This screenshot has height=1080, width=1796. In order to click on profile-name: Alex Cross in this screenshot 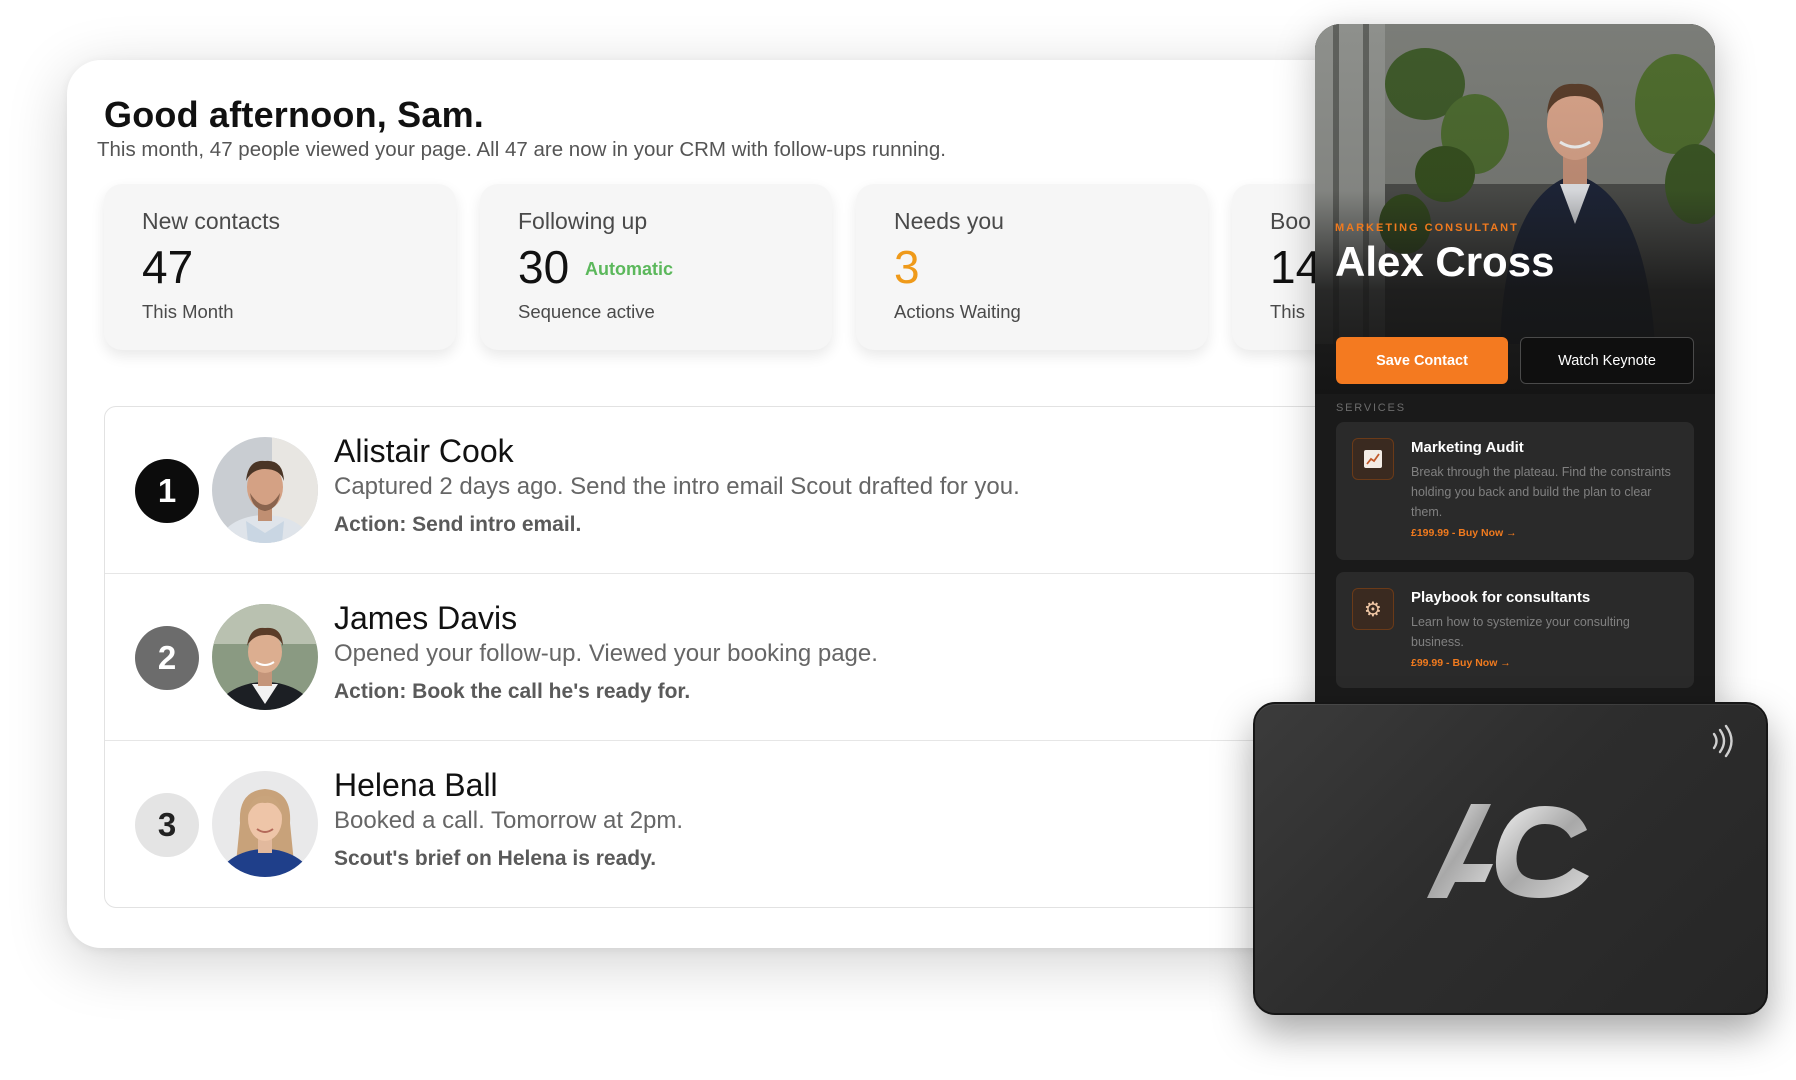, I will do `click(1445, 261)`.